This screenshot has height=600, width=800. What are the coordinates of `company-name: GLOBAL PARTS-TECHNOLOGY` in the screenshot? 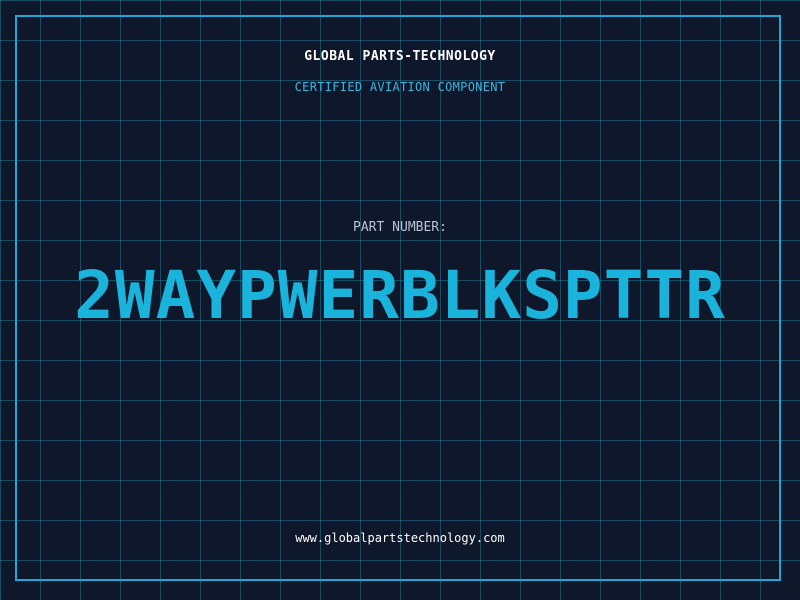 It's located at (400, 56).